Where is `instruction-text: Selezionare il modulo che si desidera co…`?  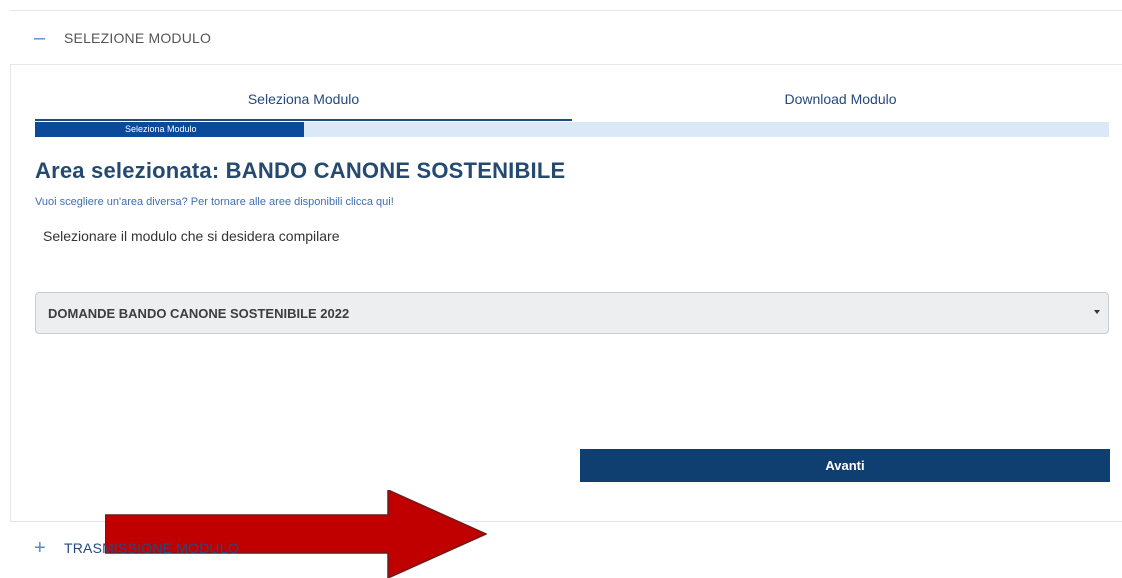 instruction-text: Selezionare il modulo che si desidera co… is located at coordinates (191, 236).